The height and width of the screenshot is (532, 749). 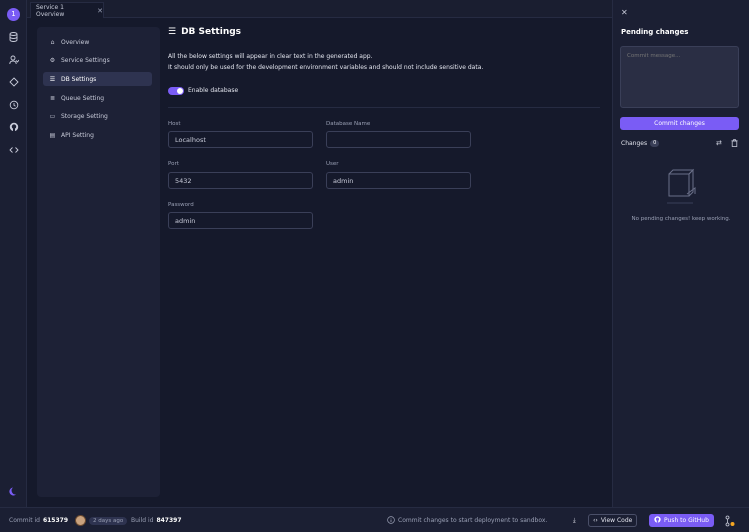 I want to click on sidebar-item-label: DB Settings, so click(x=79, y=79).